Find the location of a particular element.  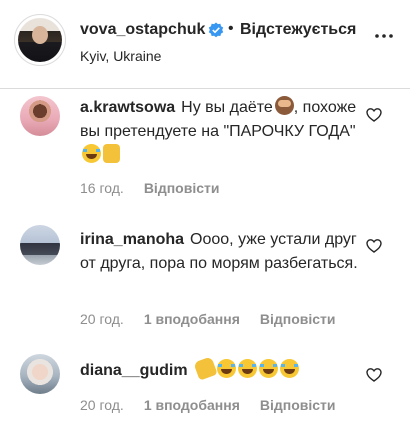

clapping-hands-emoji-icon is located at coordinates (205, 368).